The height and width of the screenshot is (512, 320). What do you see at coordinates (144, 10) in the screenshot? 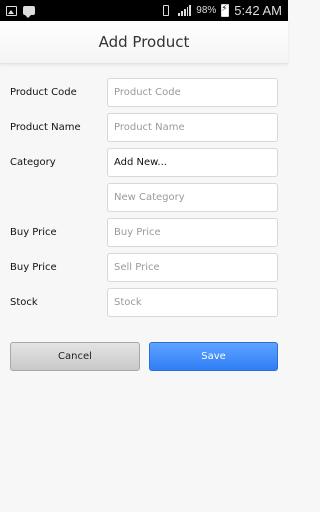
I see `status-bar: 98% 5:42 AM` at bounding box center [144, 10].